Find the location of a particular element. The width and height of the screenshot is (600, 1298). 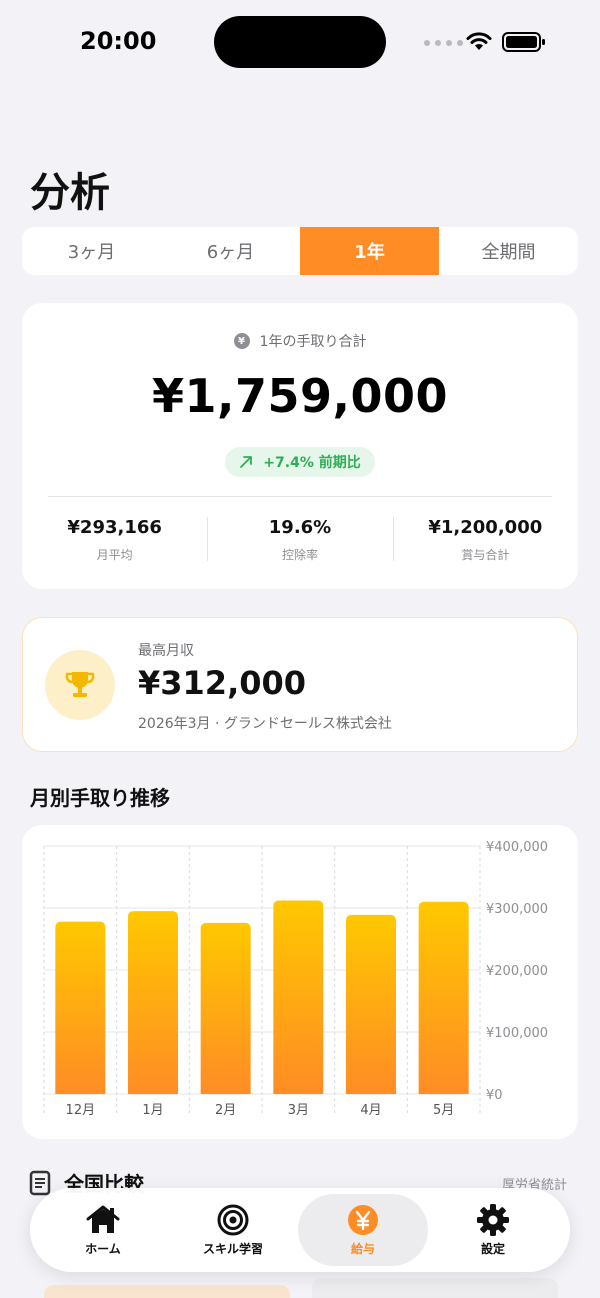

tab-bar: ホーム スキル学習 給与 設定 is located at coordinates (300, 1230).